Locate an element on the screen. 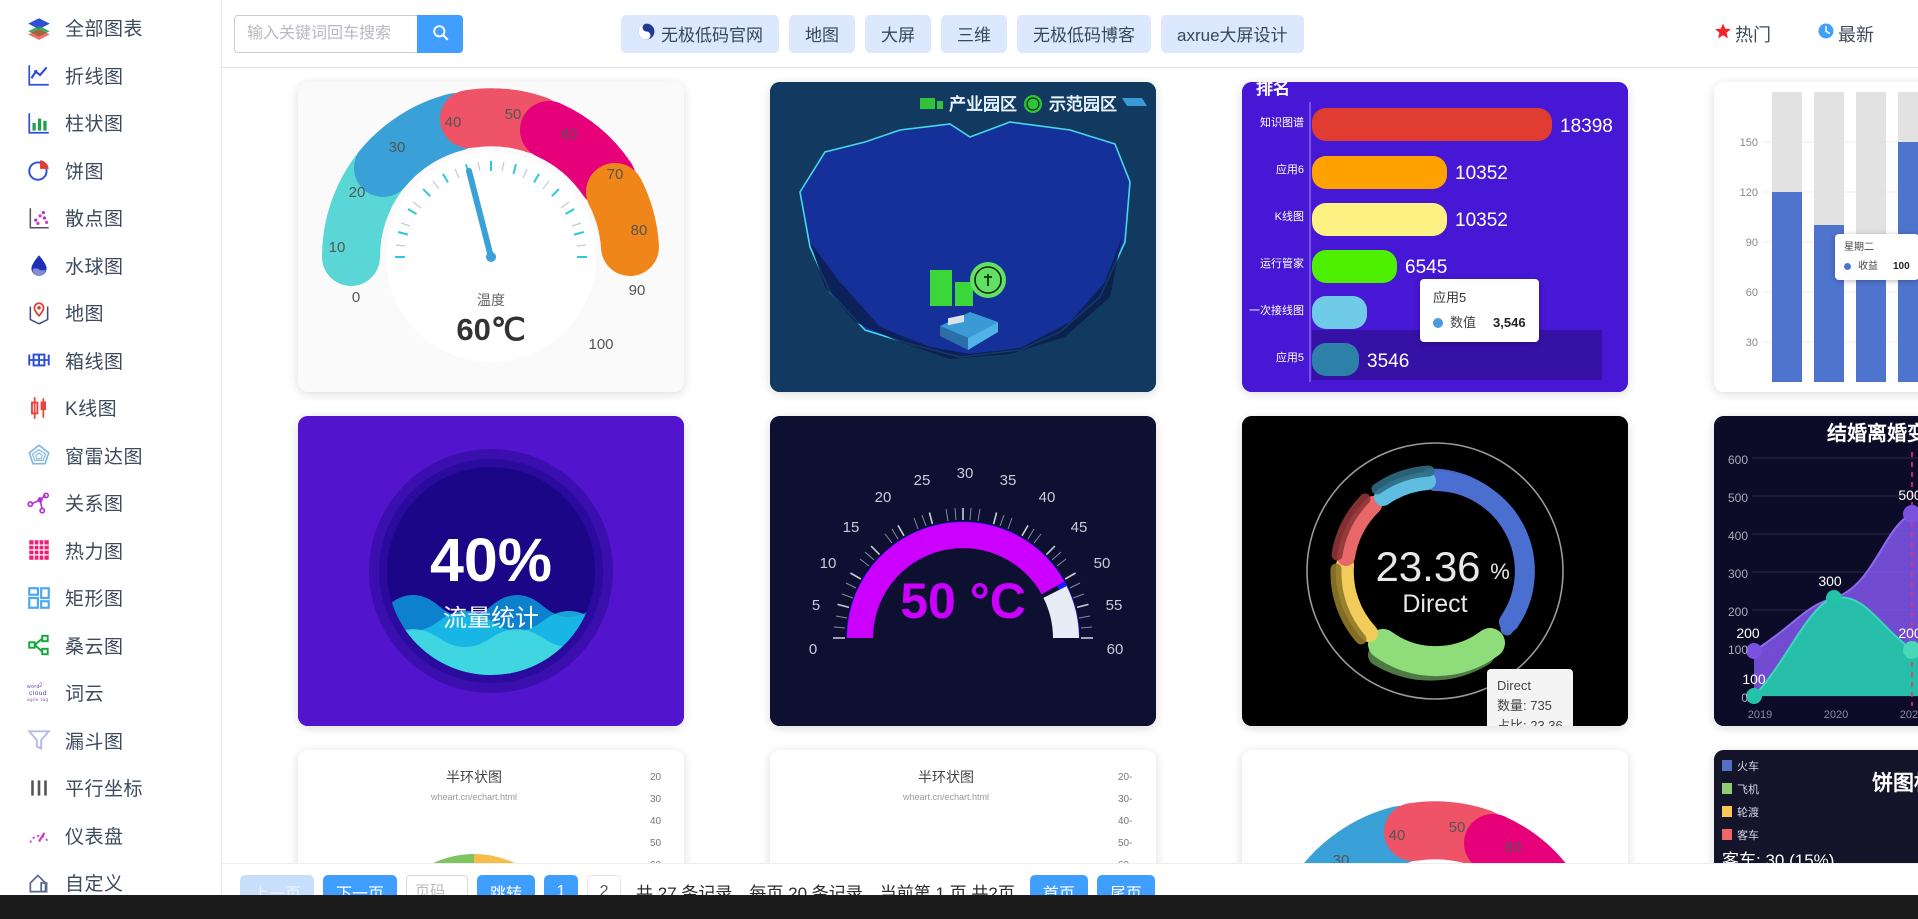 Image resolution: width=1918 pixels, height=919 pixels. sidebar-item-radar: 窗雷达图 is located at coordinates (110, 456).